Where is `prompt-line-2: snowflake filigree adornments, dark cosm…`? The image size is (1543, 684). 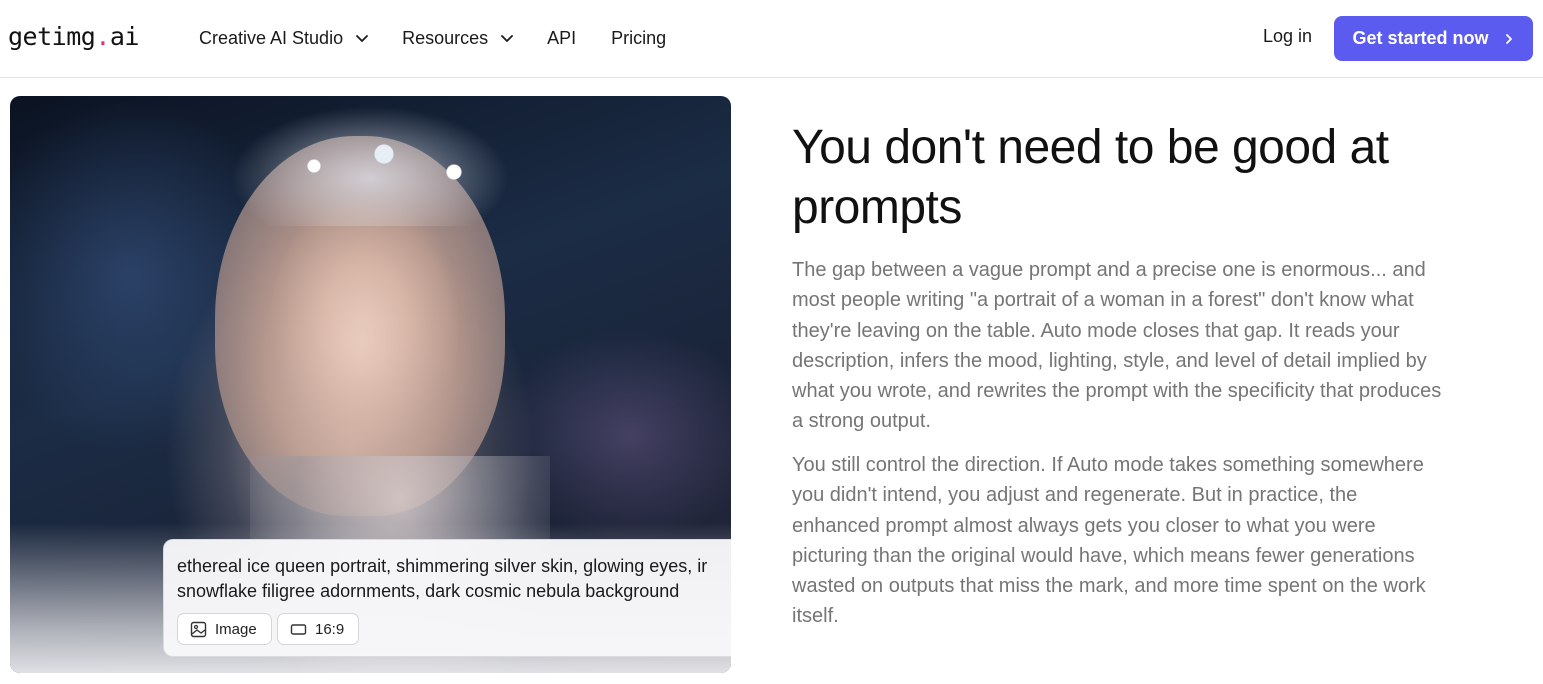 prompt-line-2: snowflake filigree adornments, dark cosm… is located at coordinates (428, 591).